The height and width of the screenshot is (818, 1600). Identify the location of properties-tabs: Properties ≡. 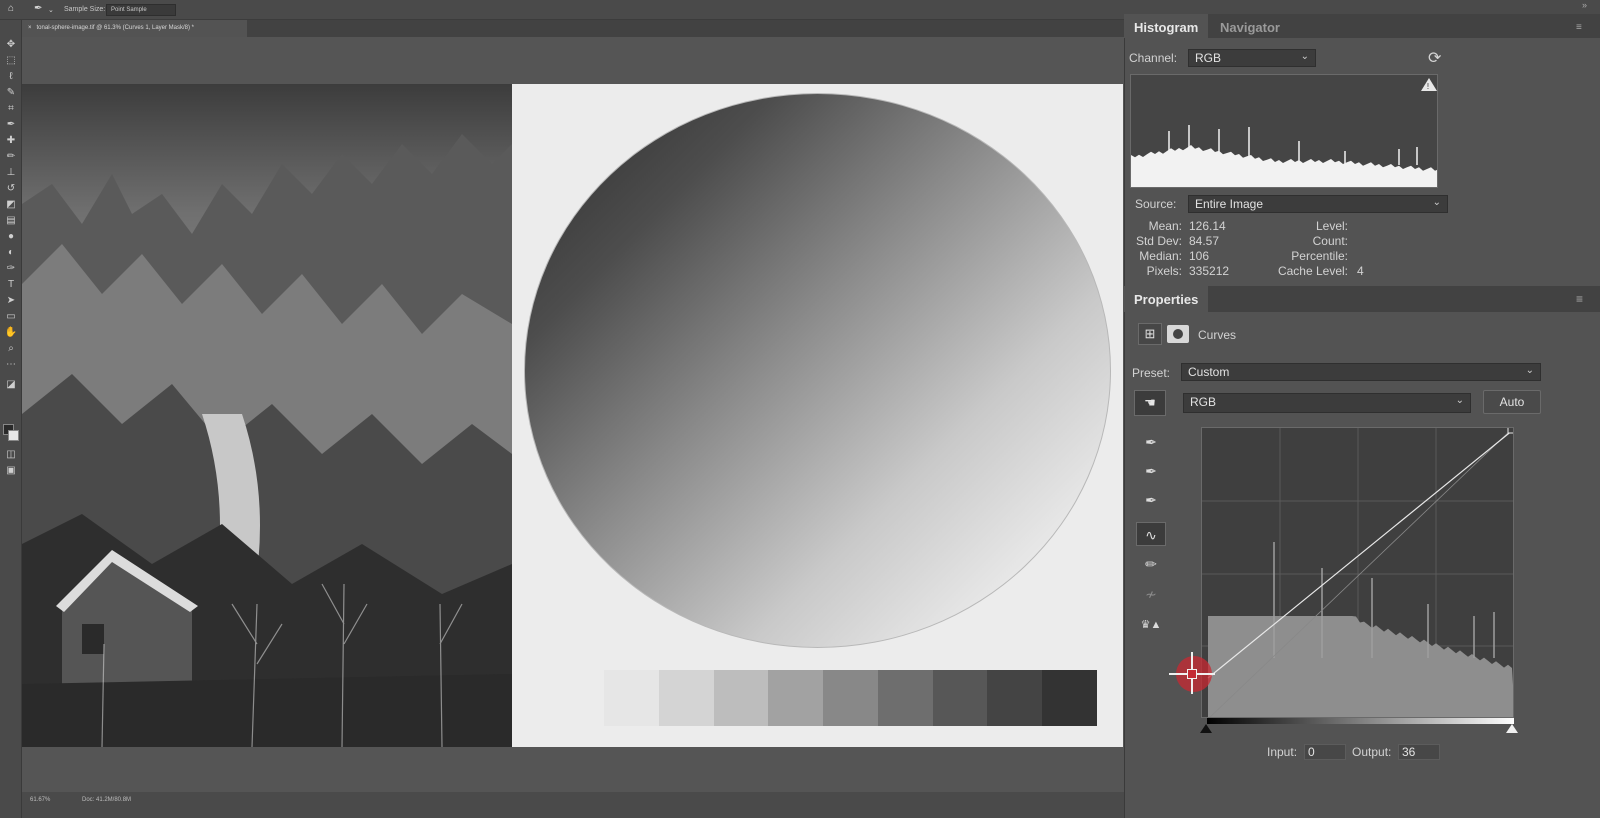
(1362, 299).